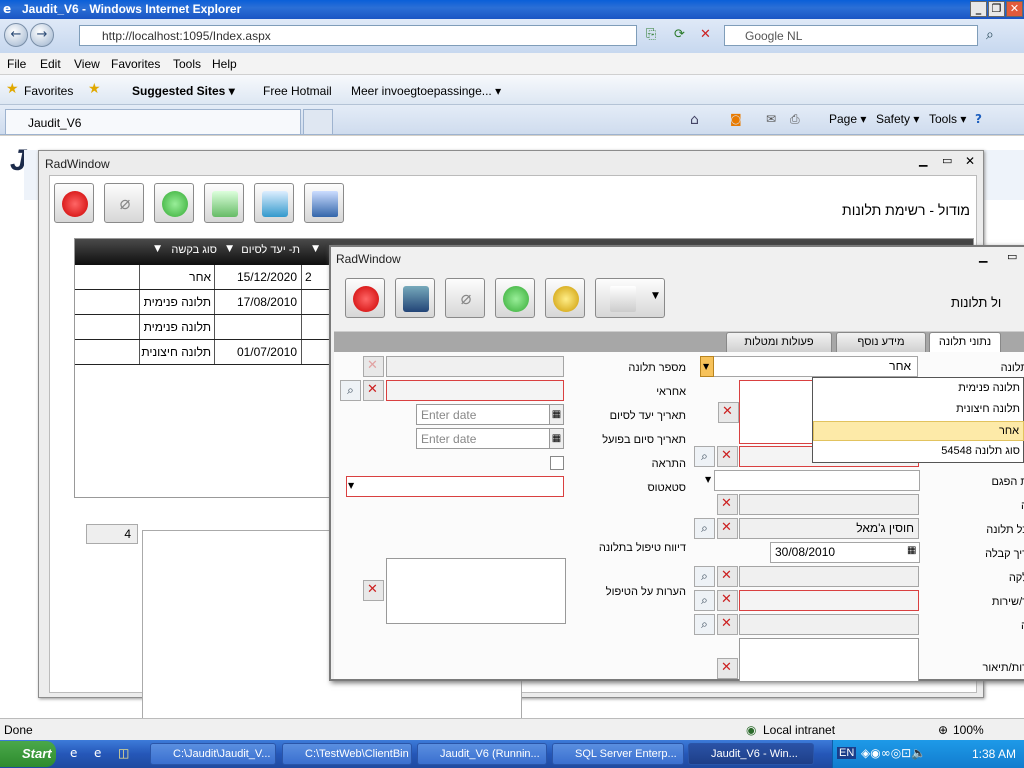  What do you see at coordinates (565, 298) in the screenshot?
I see `coins-button` at bounding box center [565, 298].